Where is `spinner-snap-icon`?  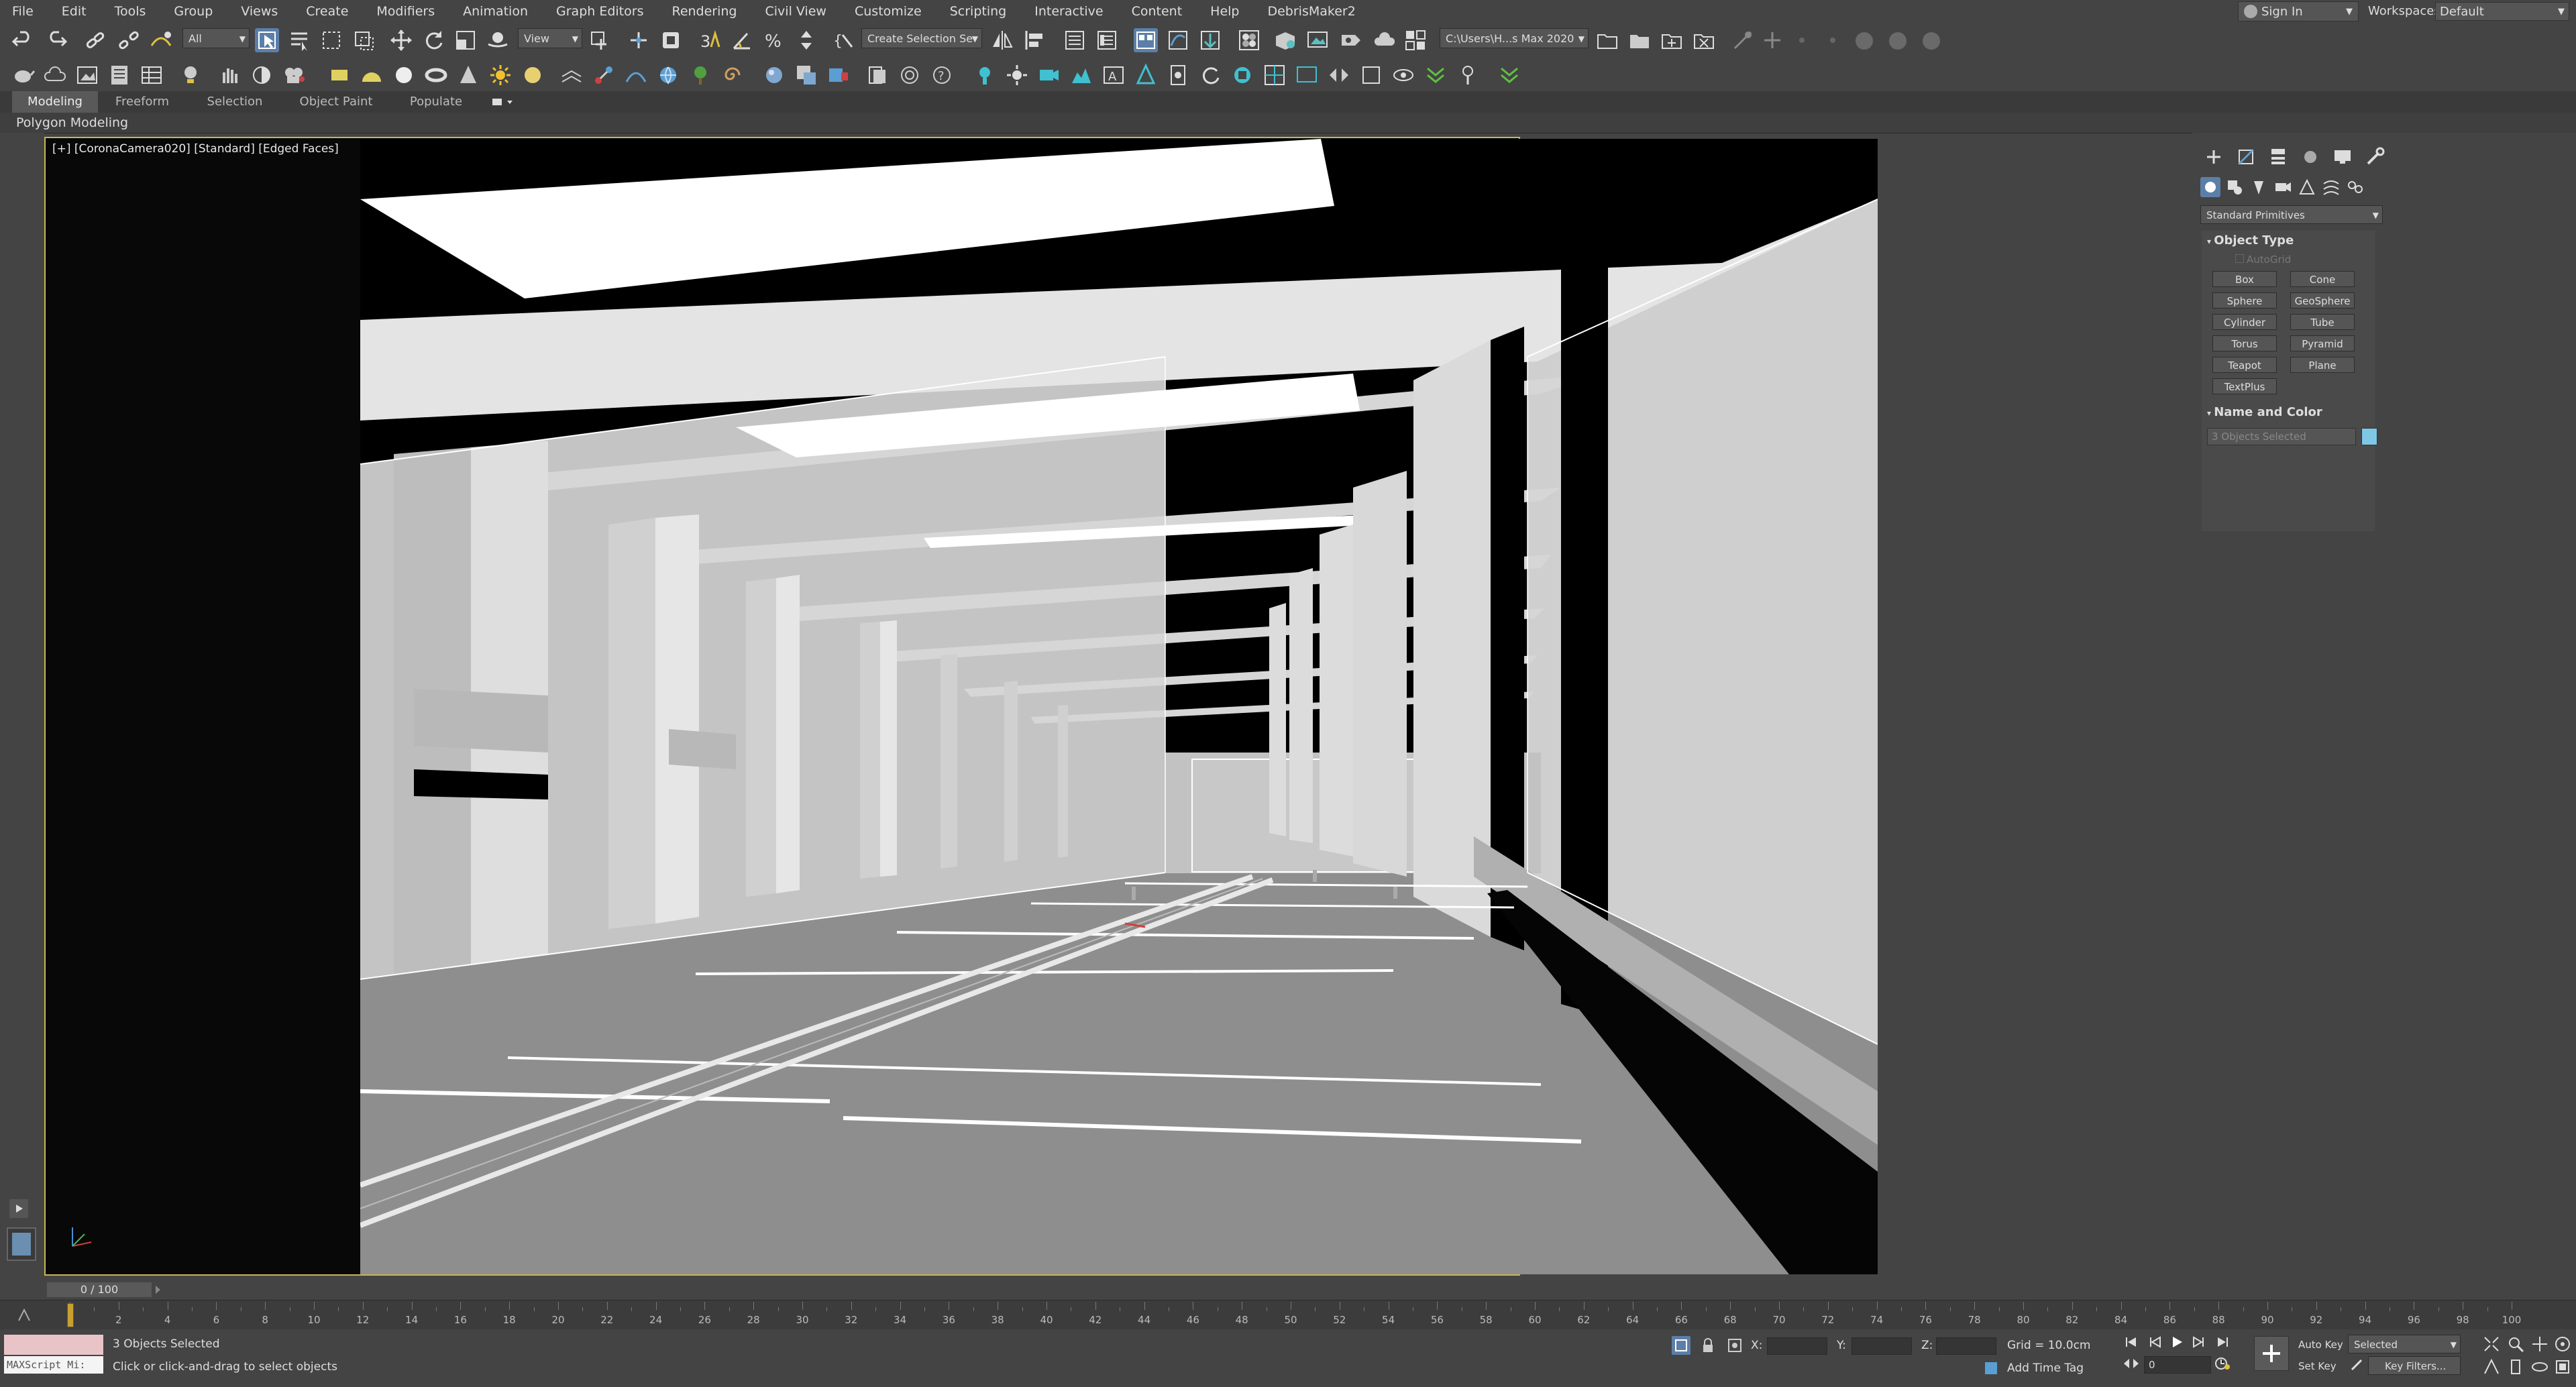 spinner-snap-icon is located at coordinates (806, 40).